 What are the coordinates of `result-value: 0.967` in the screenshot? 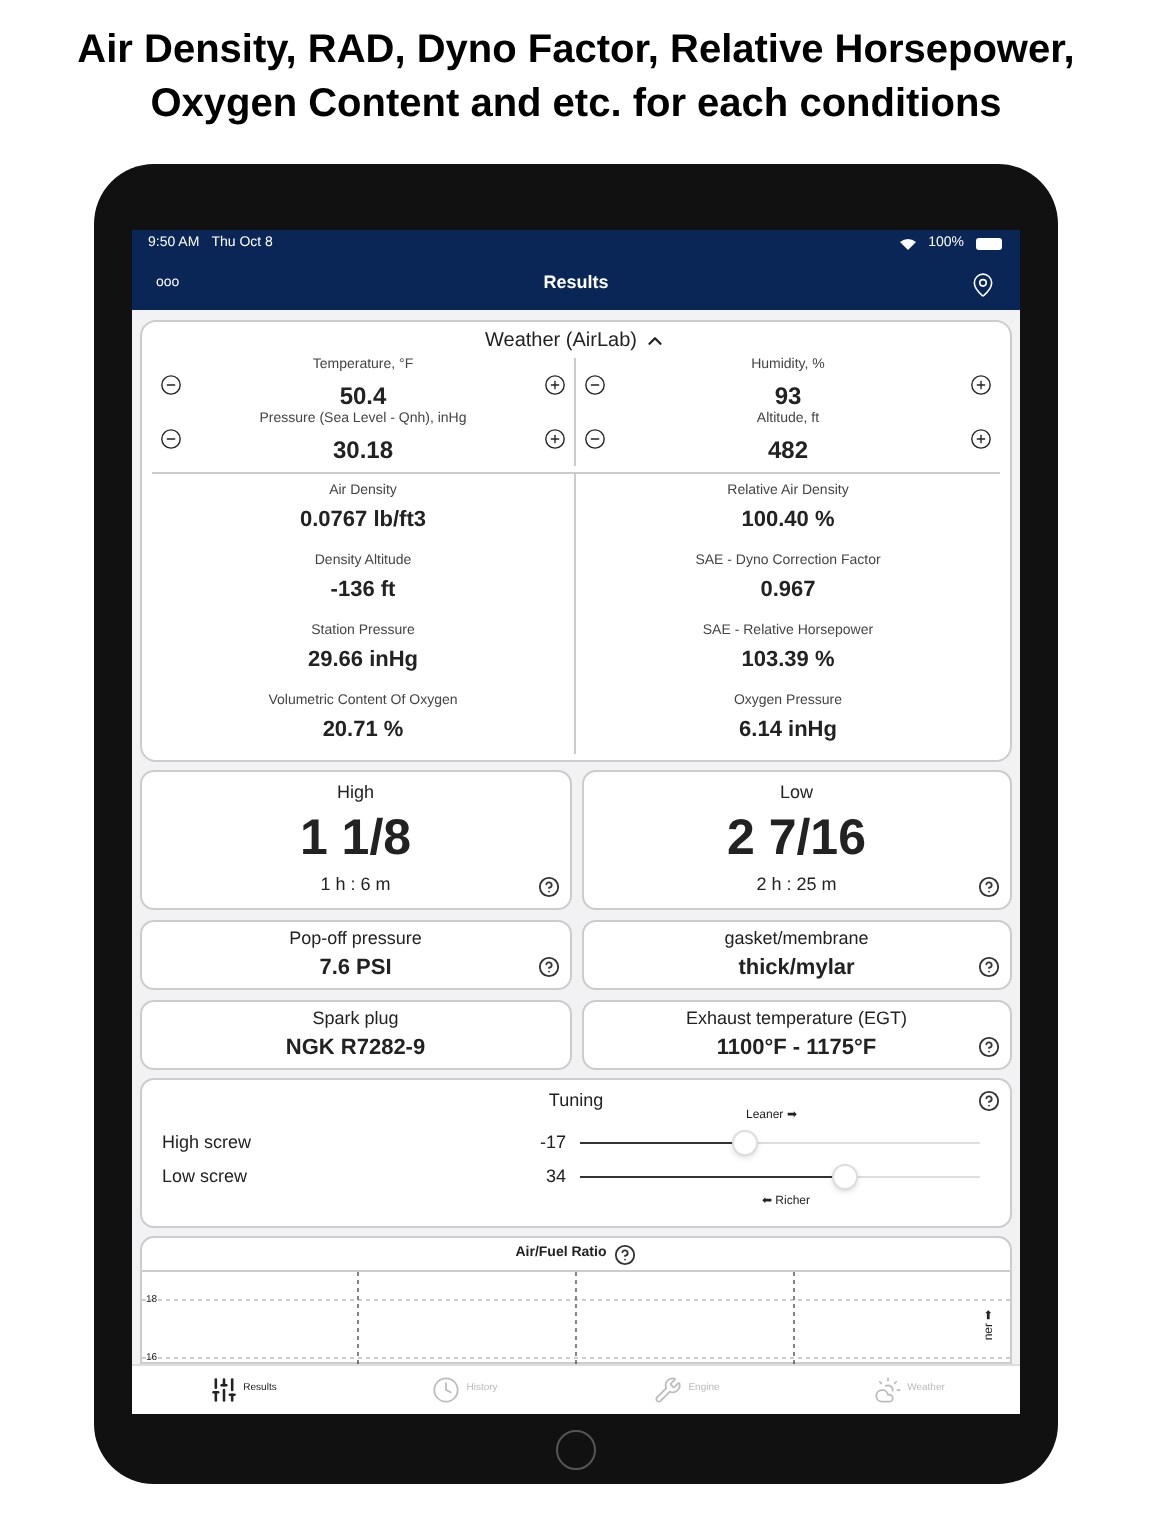 It's located at (788, 590).